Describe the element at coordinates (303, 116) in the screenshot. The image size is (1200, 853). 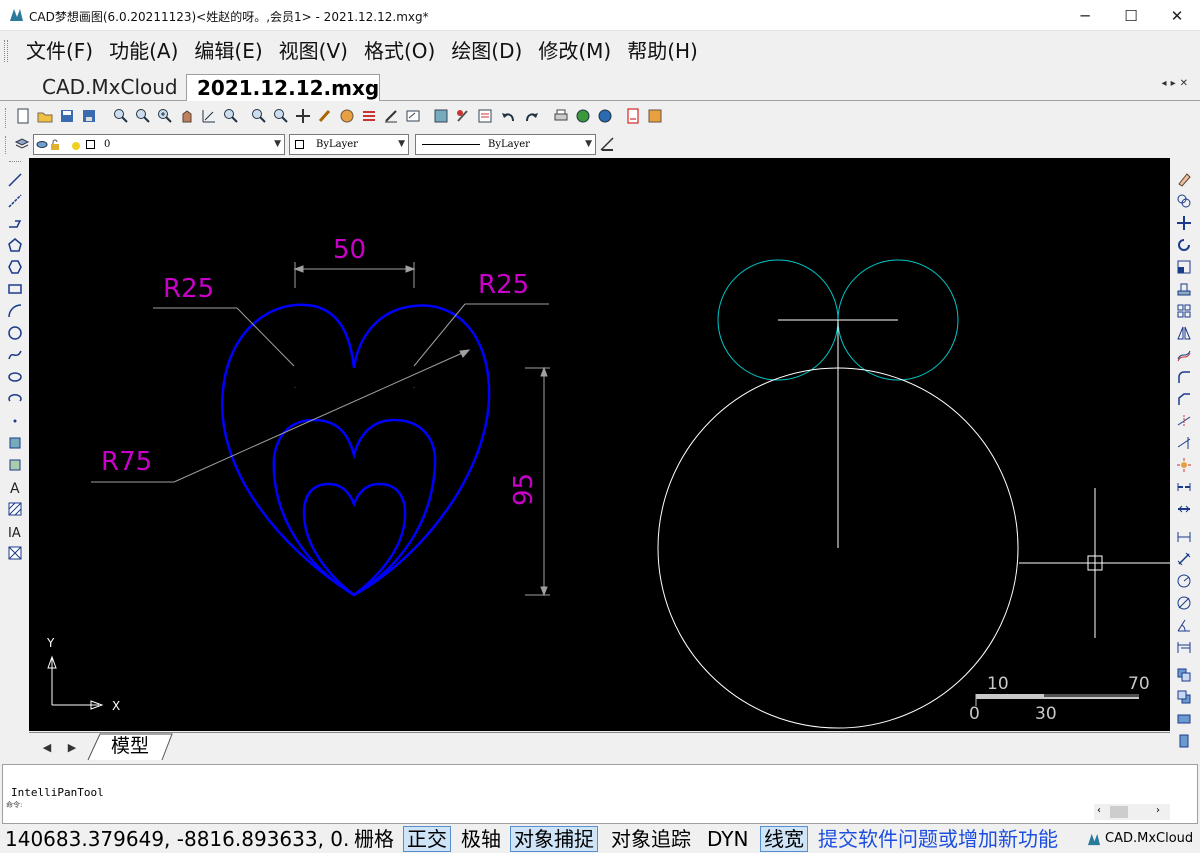
I see `move-cross-icon` at that location.